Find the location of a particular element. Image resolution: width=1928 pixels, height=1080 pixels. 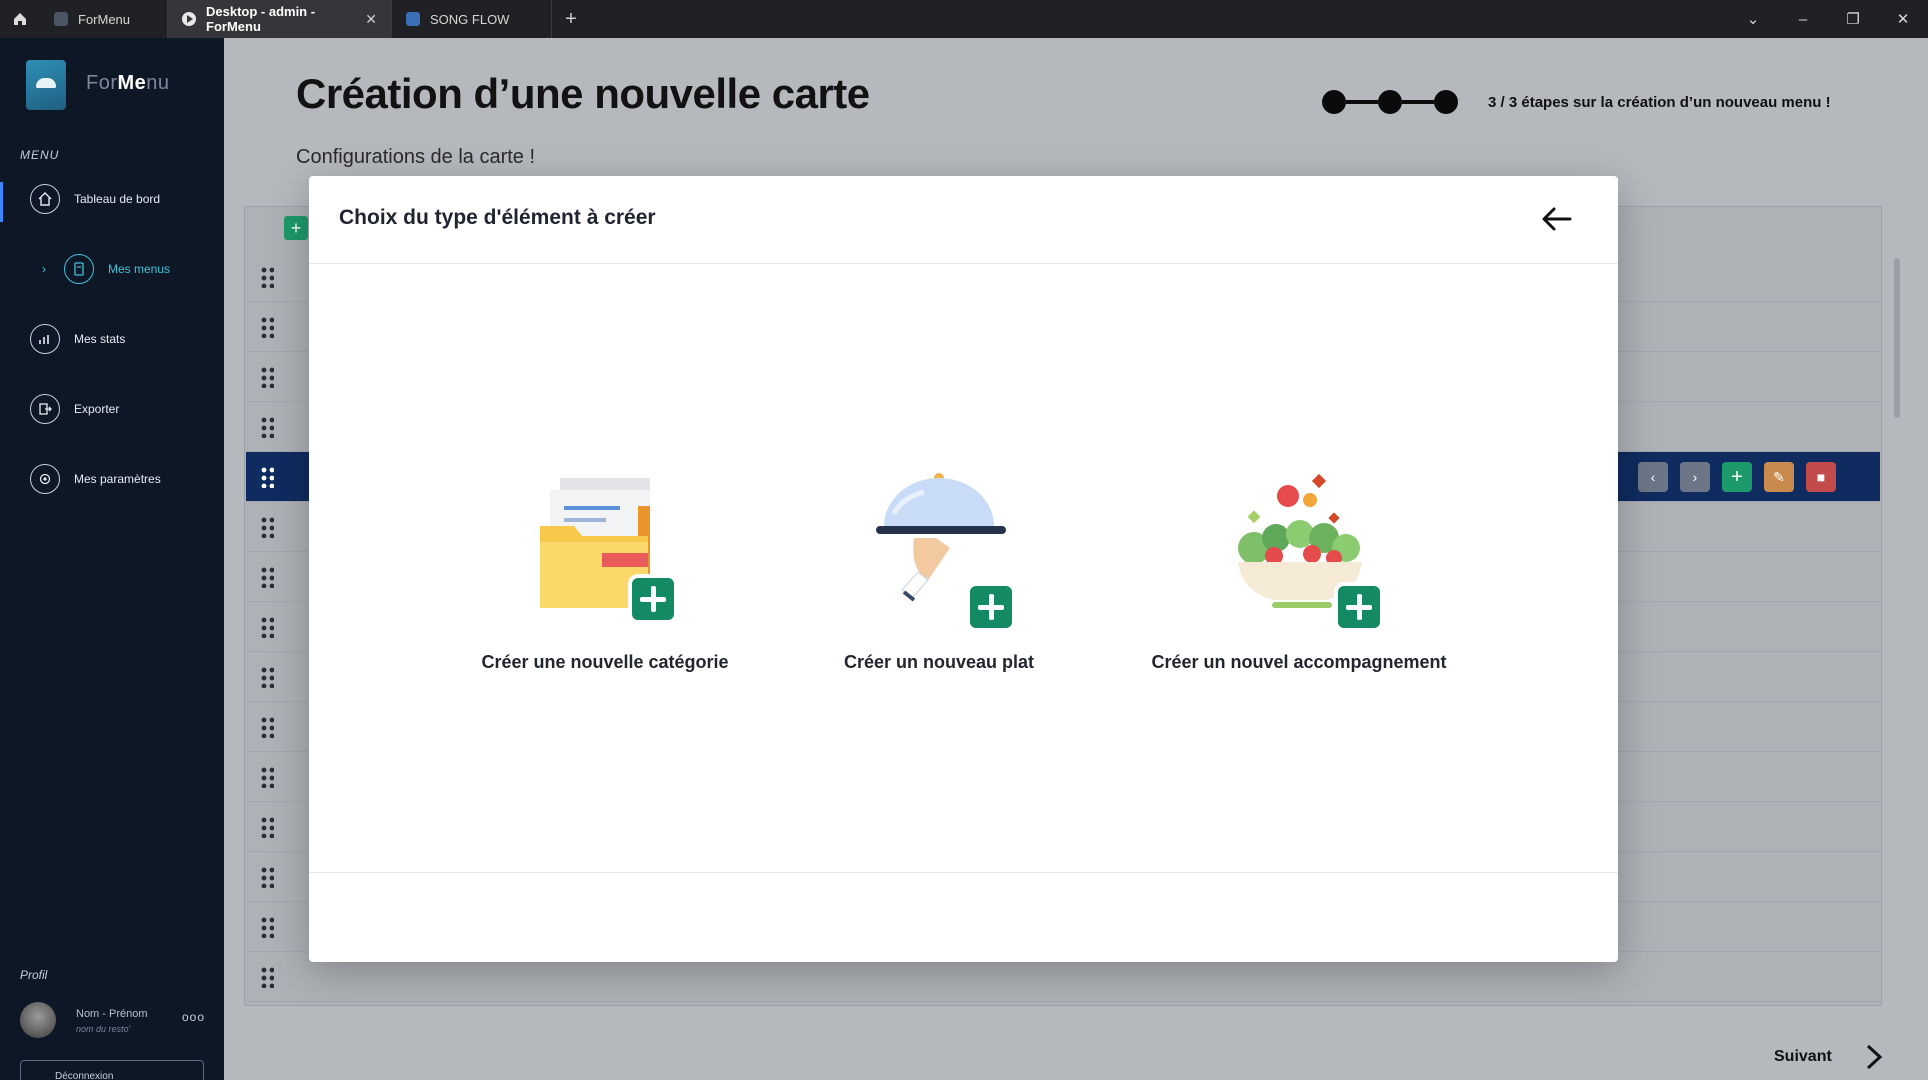

song-flow-icon is located at coordinates (413, 19).